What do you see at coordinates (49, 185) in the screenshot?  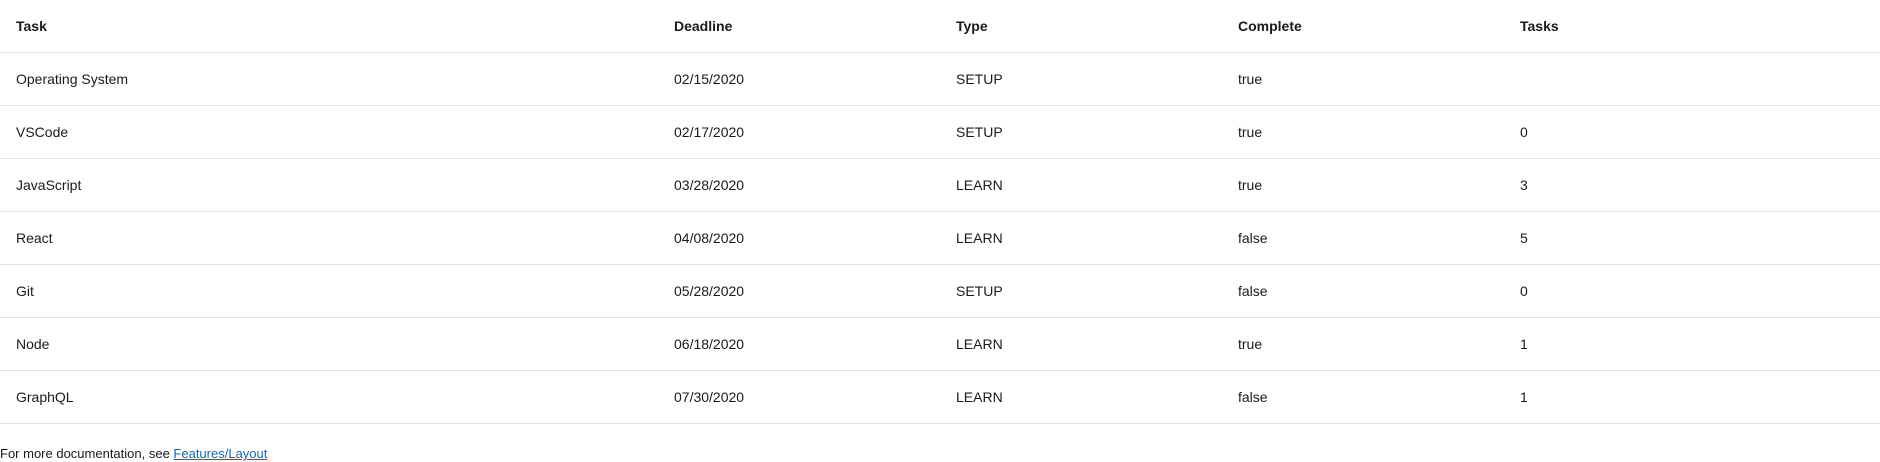 I see `cell-task: JavaScript` at bounding box center [49, 185].